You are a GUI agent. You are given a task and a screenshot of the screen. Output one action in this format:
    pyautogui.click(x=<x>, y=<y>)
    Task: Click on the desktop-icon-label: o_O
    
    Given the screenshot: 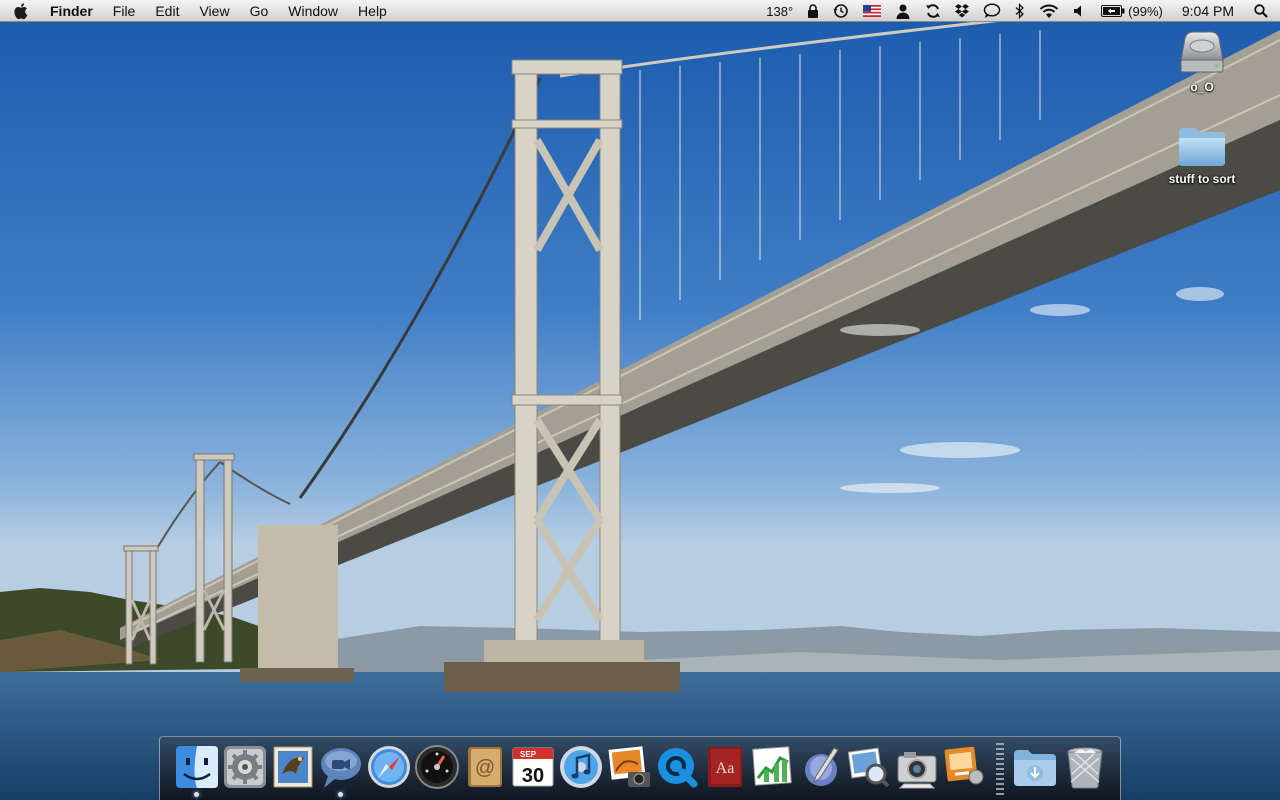 What is the action you would take?
    pyautogui.click(x=1202, y=87)
    